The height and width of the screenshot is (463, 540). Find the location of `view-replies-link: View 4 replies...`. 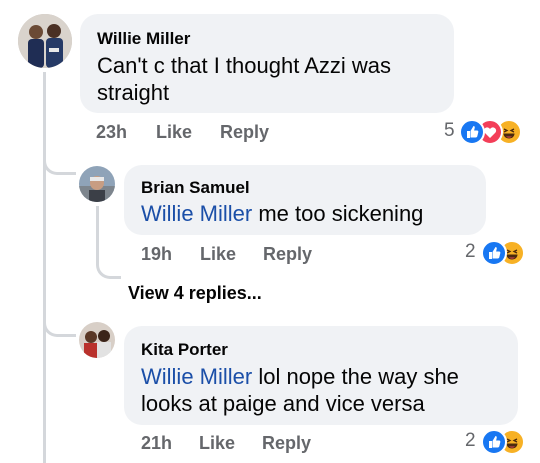

view-replies-link: View 4 replies... is located at coordinates (195, 293).